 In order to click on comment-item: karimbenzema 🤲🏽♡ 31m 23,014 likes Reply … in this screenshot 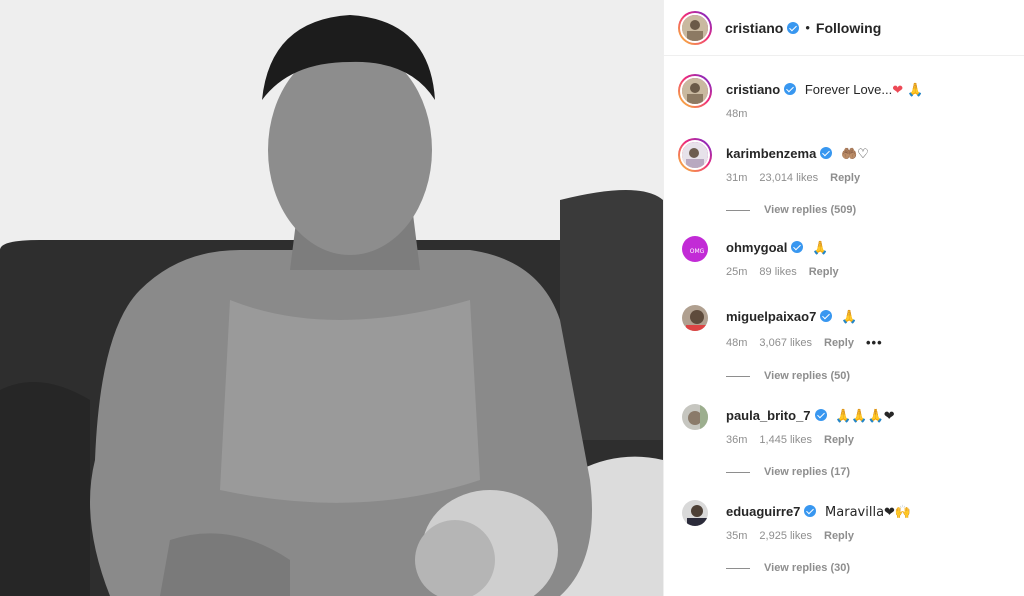, I will do `click(844, 177)`.